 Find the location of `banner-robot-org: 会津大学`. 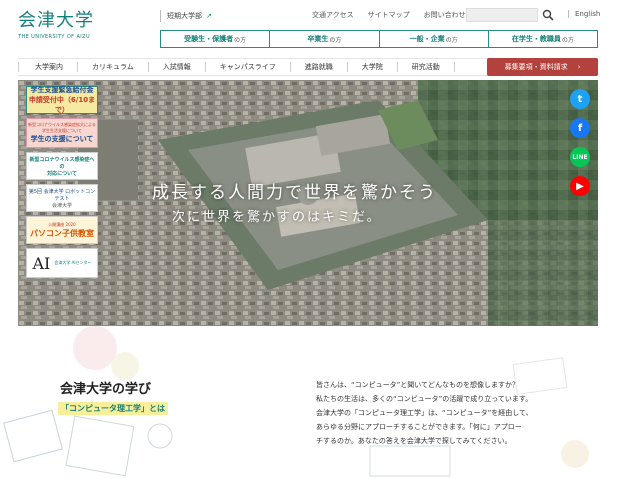

banner-robot-org: 会津大学 is located at coordinates (61, 205).